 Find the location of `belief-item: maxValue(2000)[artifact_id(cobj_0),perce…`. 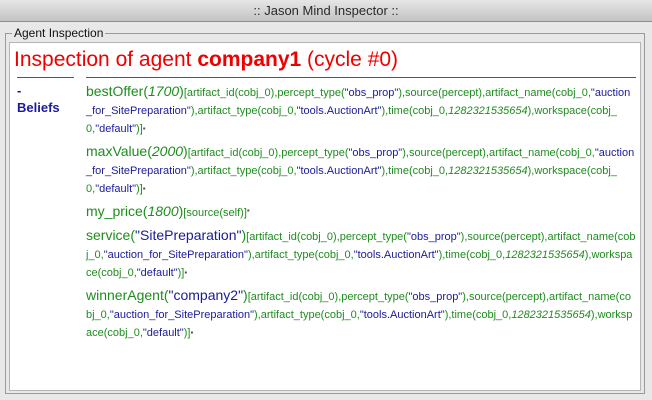

belief-item: maxValue(2000)[artifact_id(cobj_0),perce… is located at coordinates (361, 170).